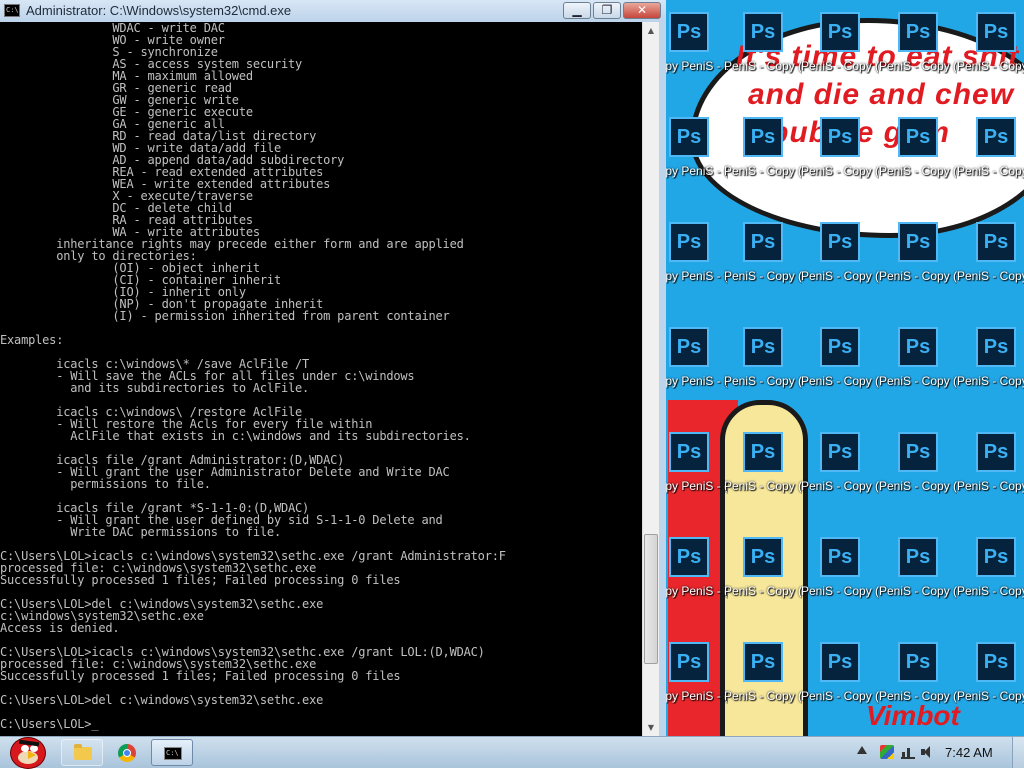 The width and height of the screenshot is (1024, 769). What do you see at coordinates (918, 56) in the screenshot?
I see `desktop-icon: Ps PeniS - Copy (29)` at bounding box center [918, 56].